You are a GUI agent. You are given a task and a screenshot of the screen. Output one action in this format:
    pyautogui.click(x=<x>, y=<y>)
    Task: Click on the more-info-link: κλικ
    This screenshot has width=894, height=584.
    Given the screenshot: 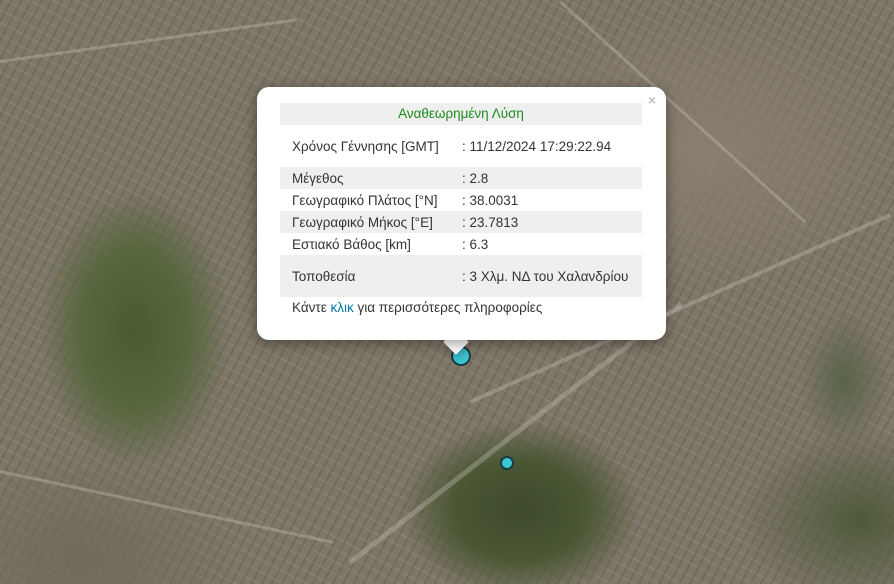 What is the action you would take?
    pyautogui.click(x=342, y=307)
    